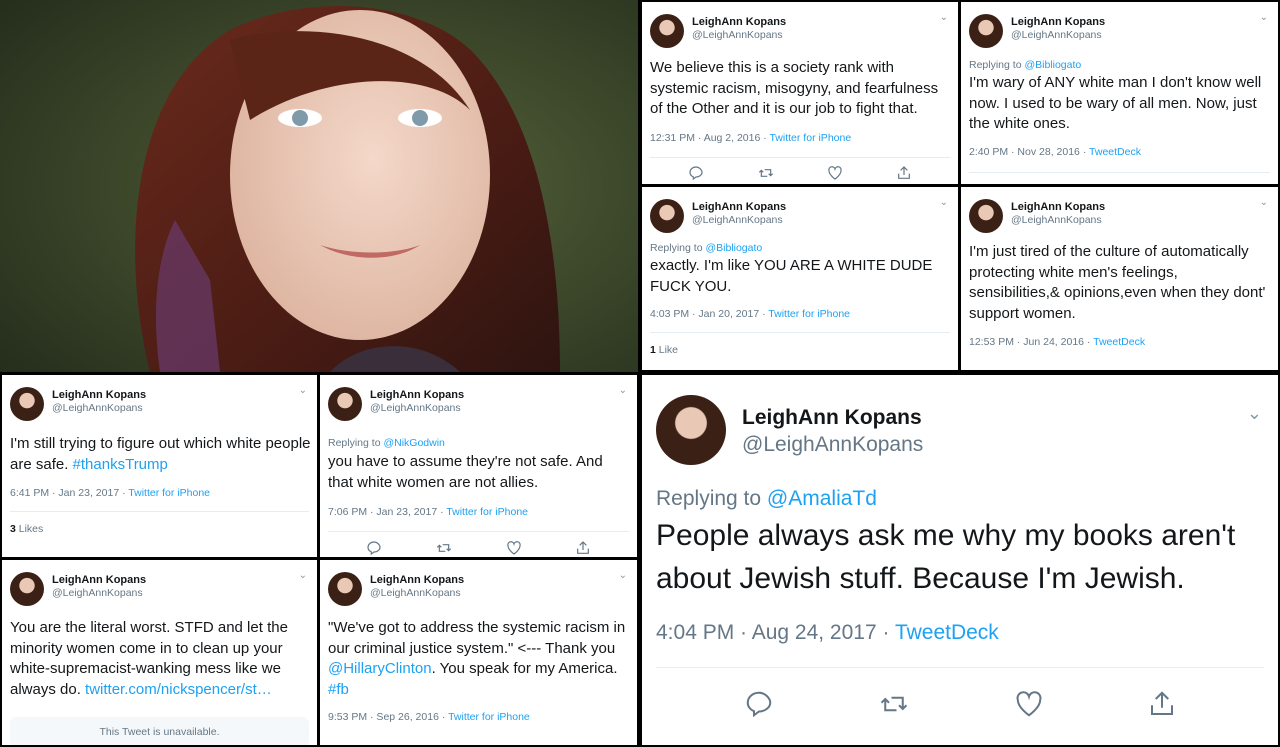 The image size is (1280, 747). Describe the element at coordinates (338, 689) in the screenshot. I see `hashtag-link: #fb` at that location.